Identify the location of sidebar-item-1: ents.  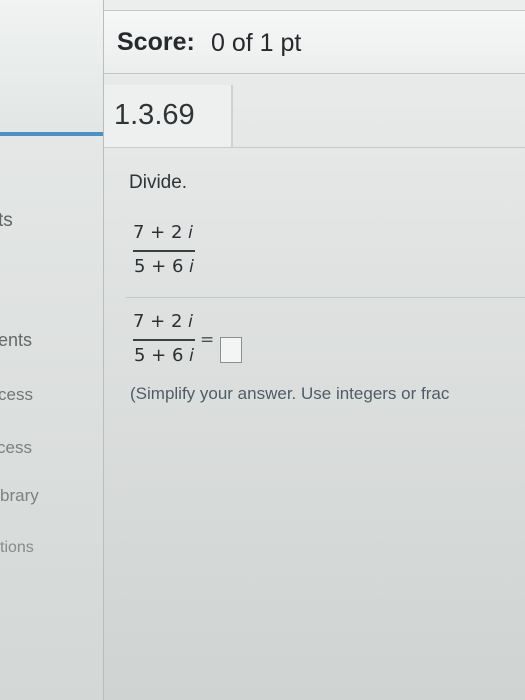
(16, 340).